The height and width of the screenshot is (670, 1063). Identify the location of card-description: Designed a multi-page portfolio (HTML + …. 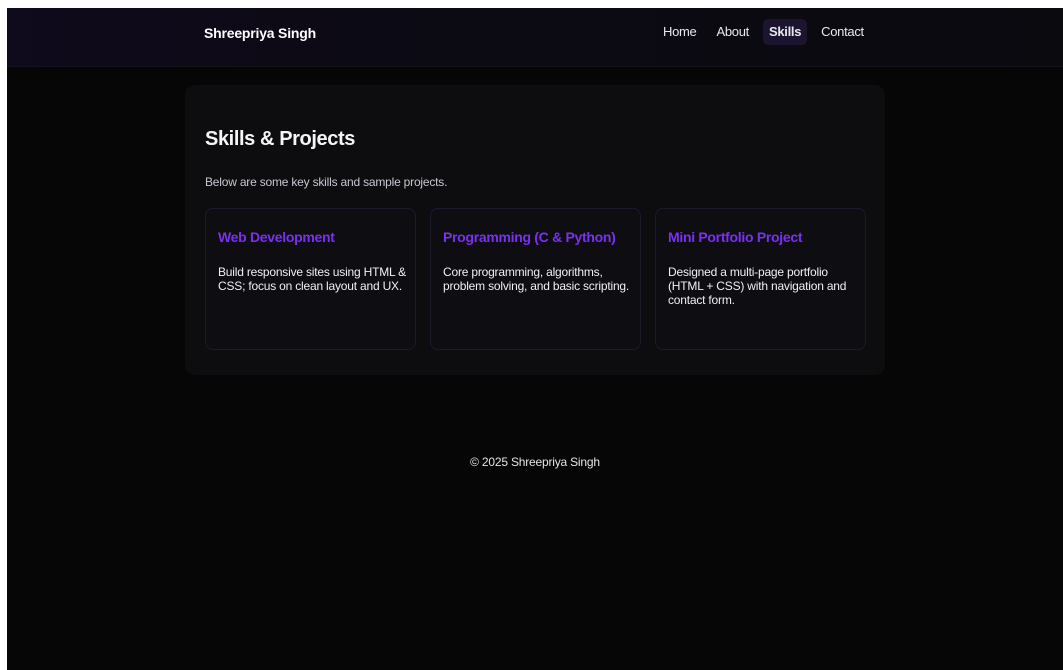
(757, 286).